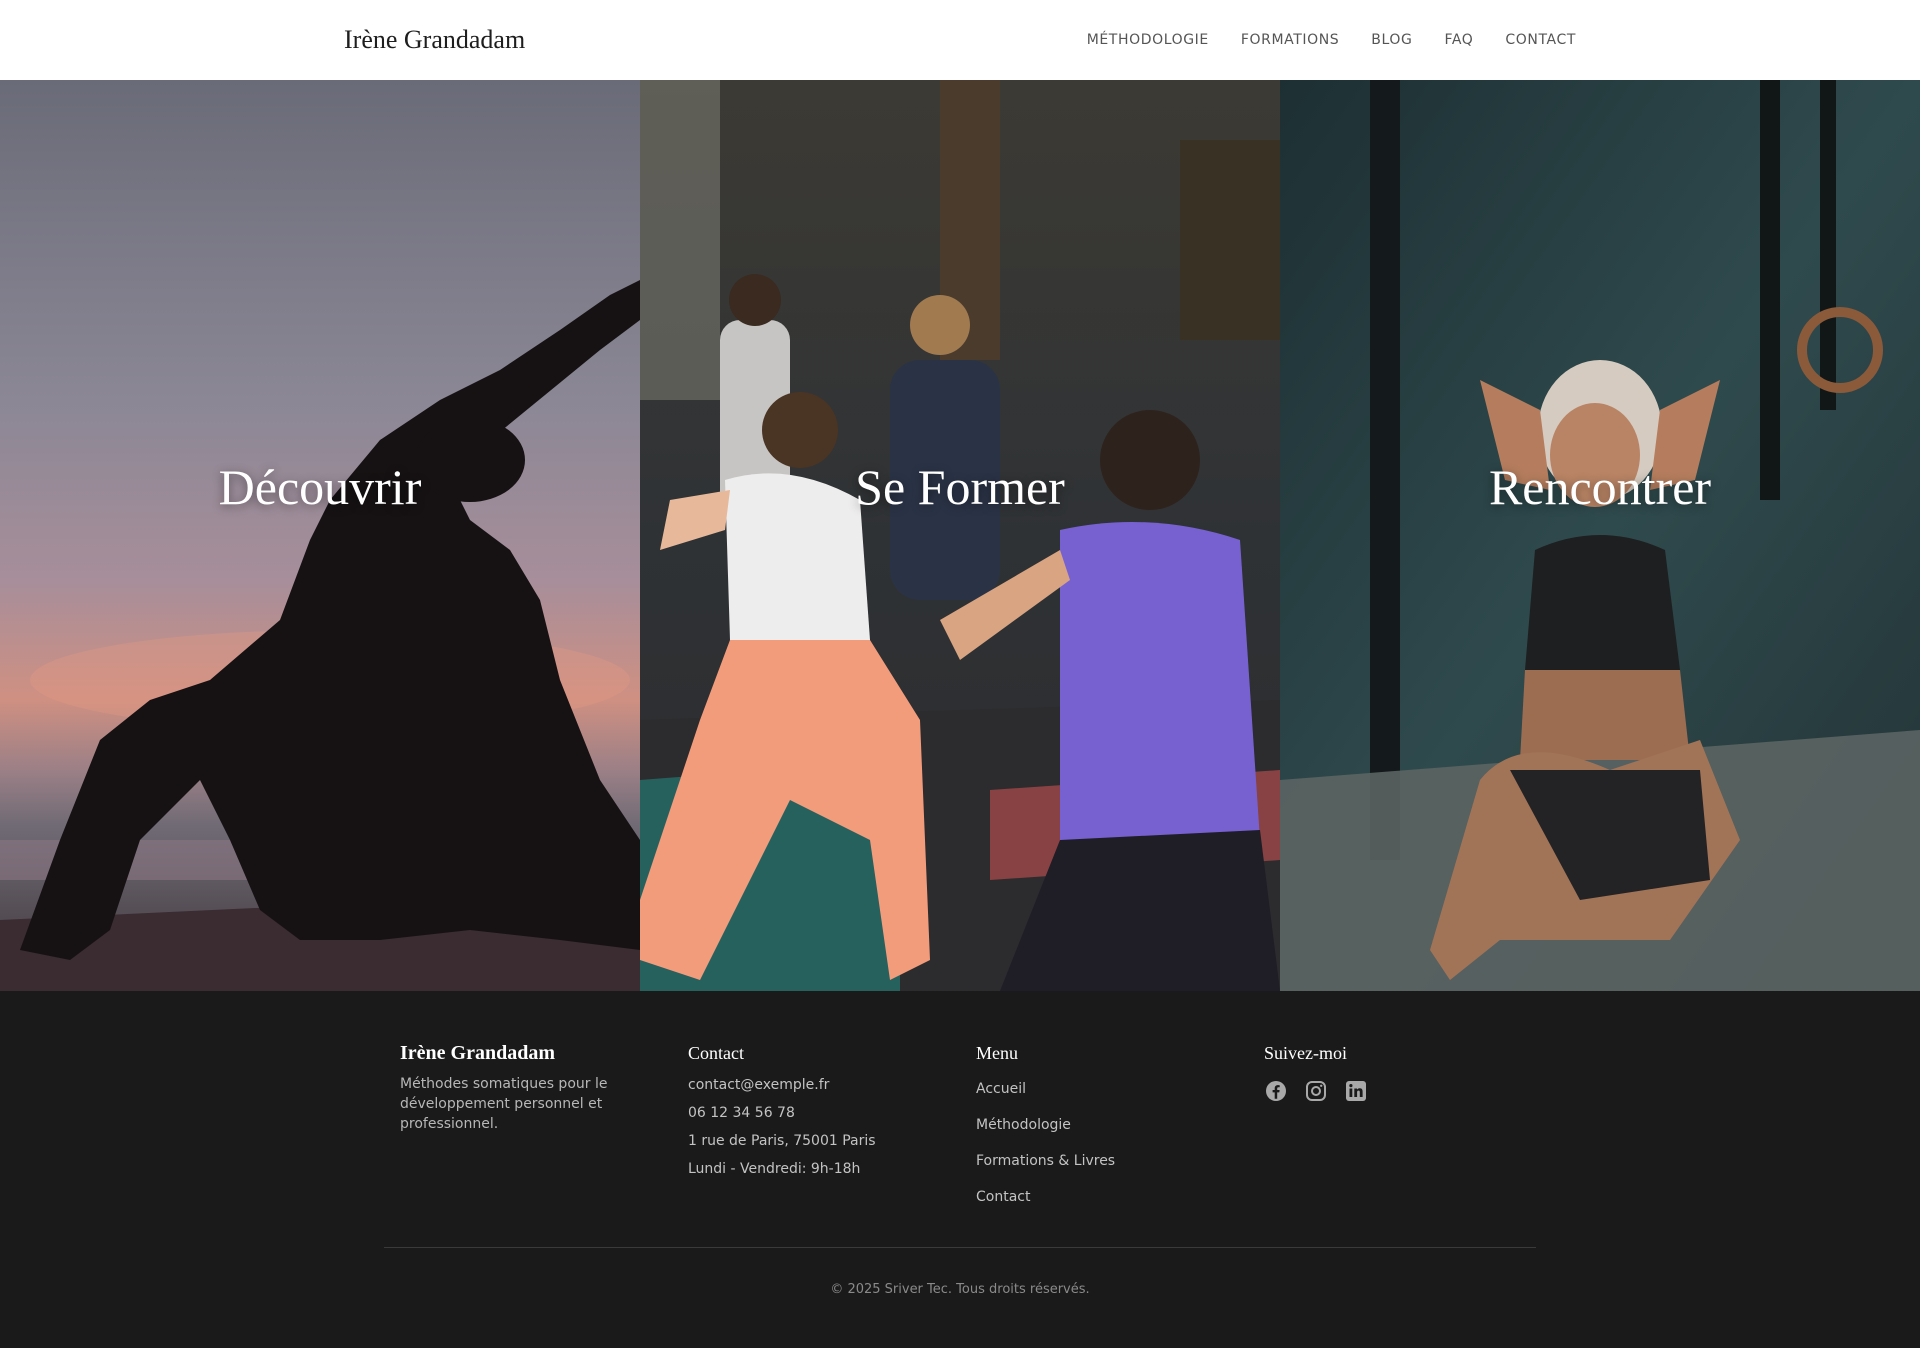  I want to click on contact-address: 1 rue de Paris, 75001 Paris, so click(782, 1141).